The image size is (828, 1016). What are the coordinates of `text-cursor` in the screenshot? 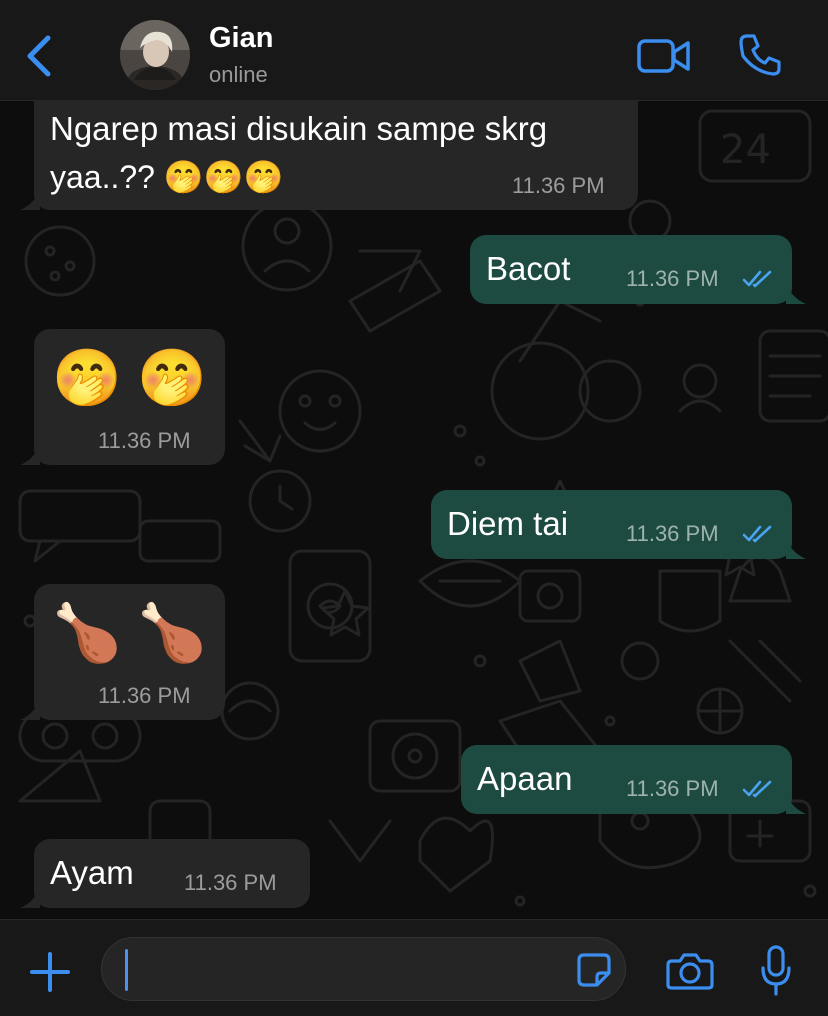 It's located at (126, 970).